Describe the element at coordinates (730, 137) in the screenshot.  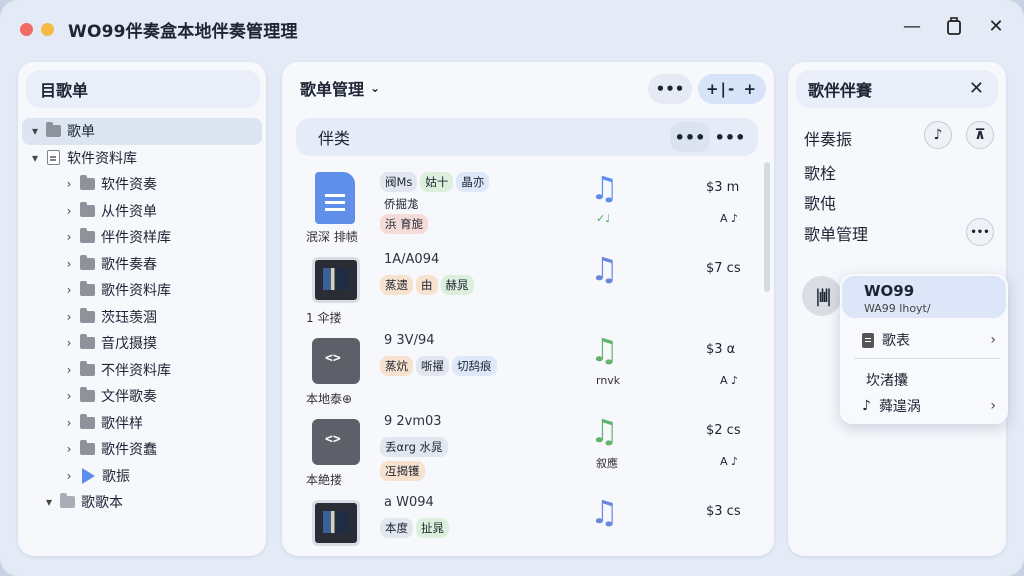
I see `category-options-button: •••` at that location.